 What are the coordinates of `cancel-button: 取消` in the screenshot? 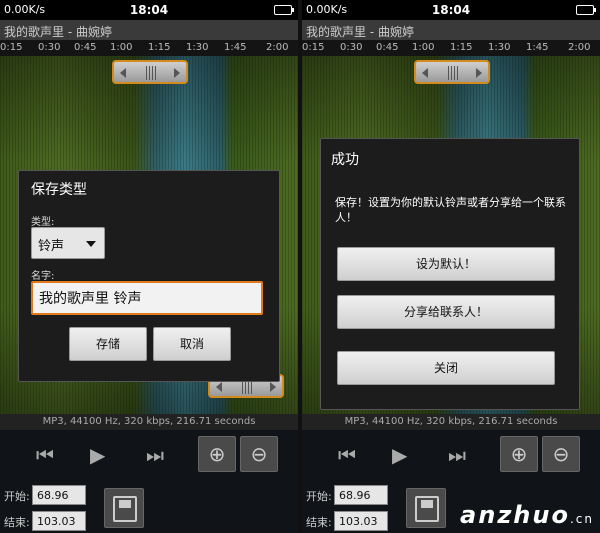 It's located at (192, 344).